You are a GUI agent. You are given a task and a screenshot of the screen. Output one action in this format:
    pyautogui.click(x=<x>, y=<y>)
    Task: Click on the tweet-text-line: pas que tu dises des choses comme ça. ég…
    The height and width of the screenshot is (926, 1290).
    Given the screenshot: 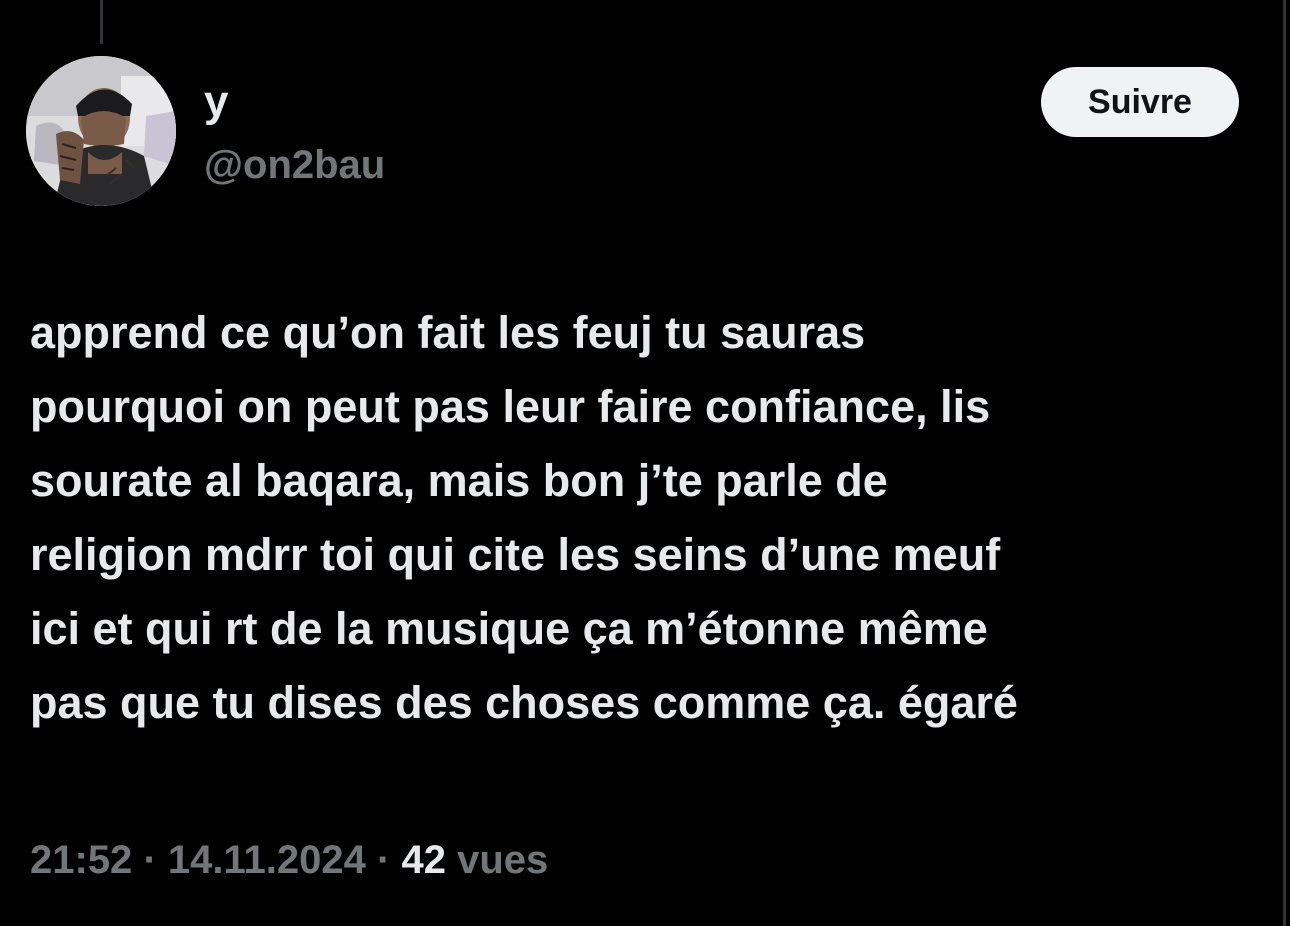 What is the action you would take?
    pyautogui.click(x=524, y=702)
    